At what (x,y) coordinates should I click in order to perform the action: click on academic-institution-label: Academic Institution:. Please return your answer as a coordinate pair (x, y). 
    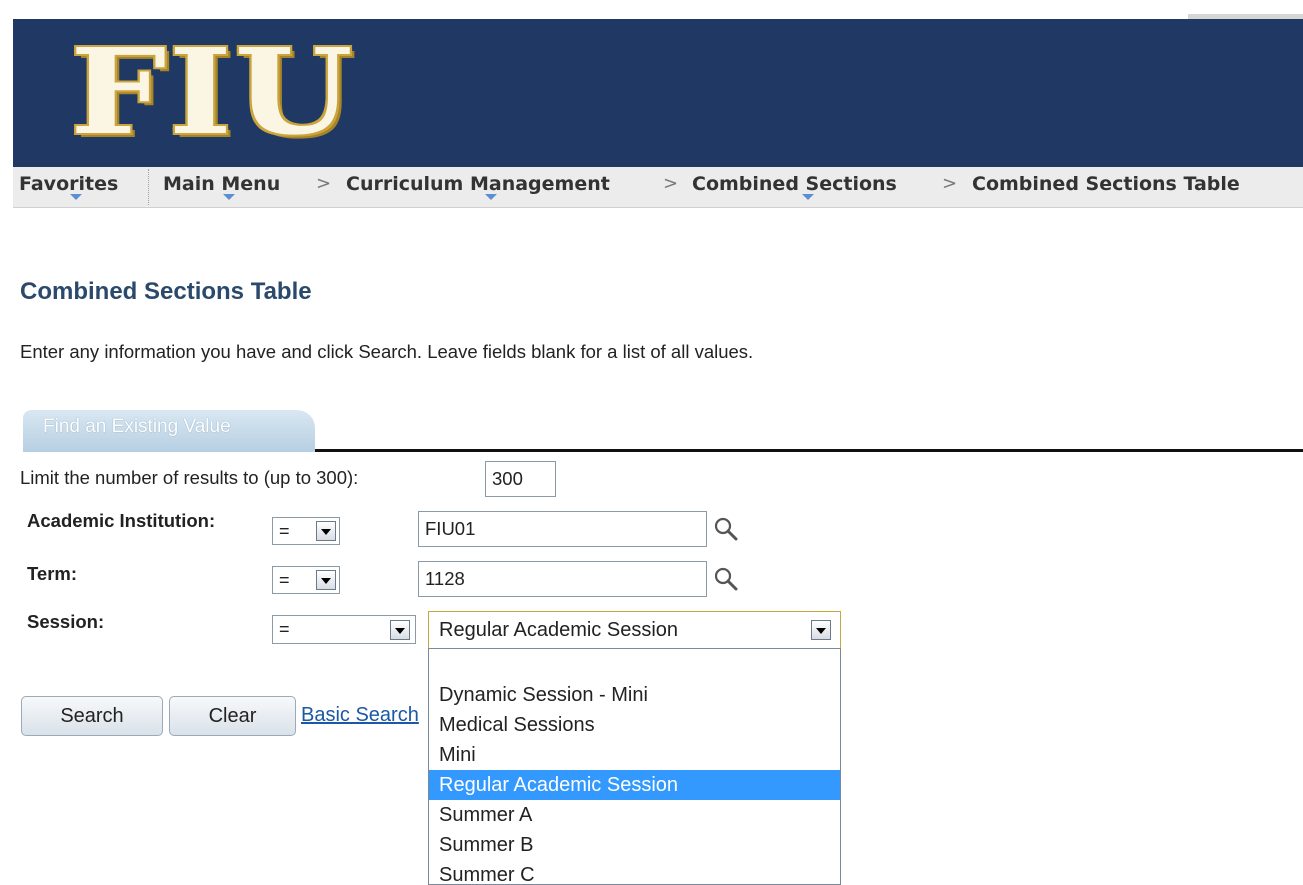
    Looking at the image, I should click on (121, 520).